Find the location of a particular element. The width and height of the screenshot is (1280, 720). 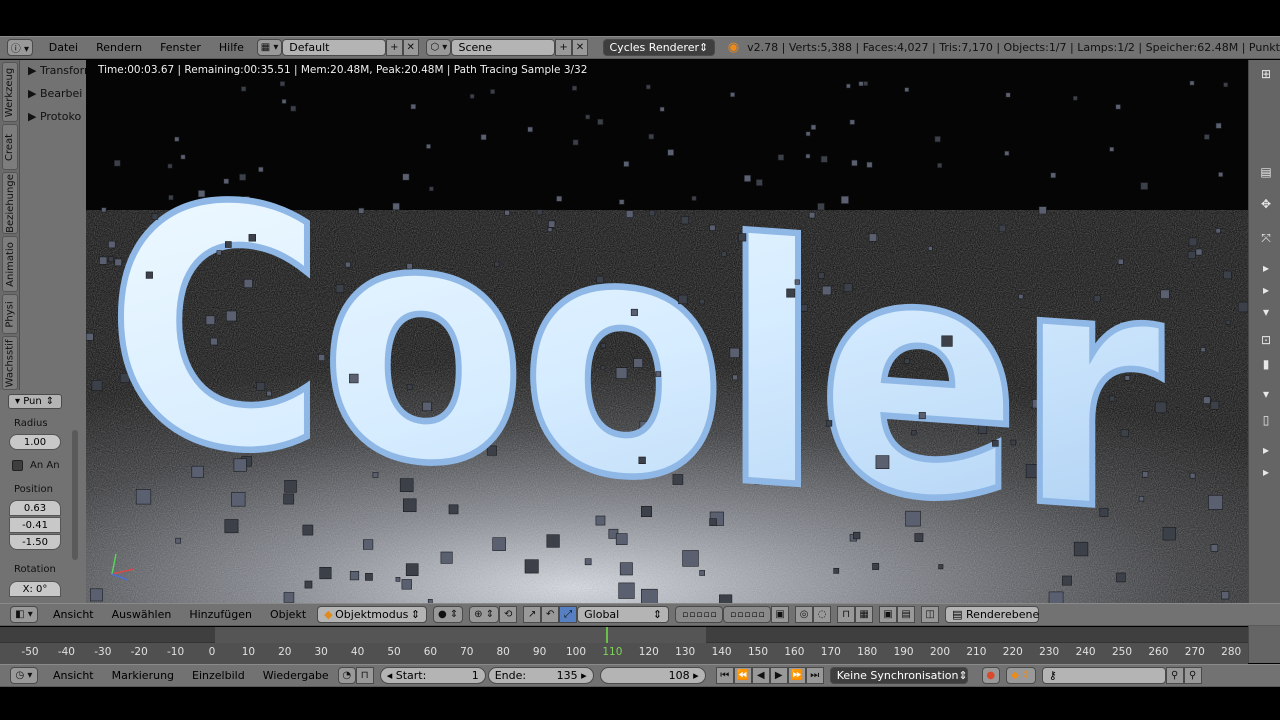

remove-scene-button: ✕ is located at coordinates (580, 47).